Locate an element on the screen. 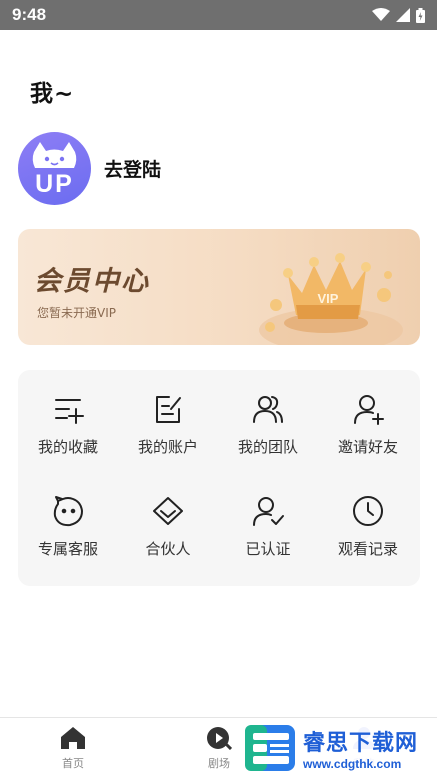  menu-item-favorites: 我的收藏 is located at coordinates (68, 424).